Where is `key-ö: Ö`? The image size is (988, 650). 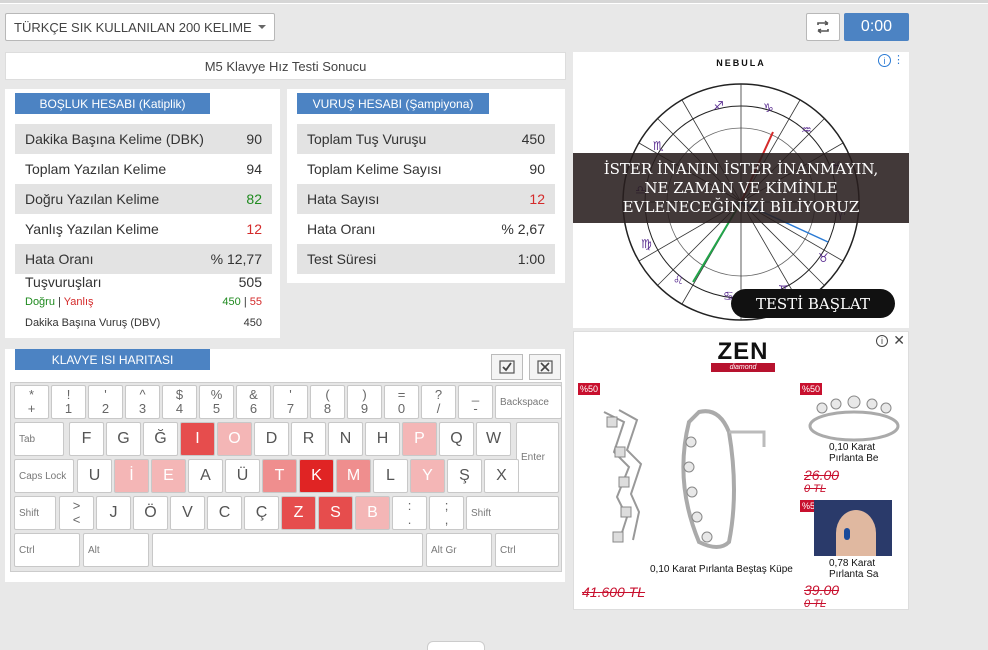
key-ö: Ö is located at coordinates (150, 513).